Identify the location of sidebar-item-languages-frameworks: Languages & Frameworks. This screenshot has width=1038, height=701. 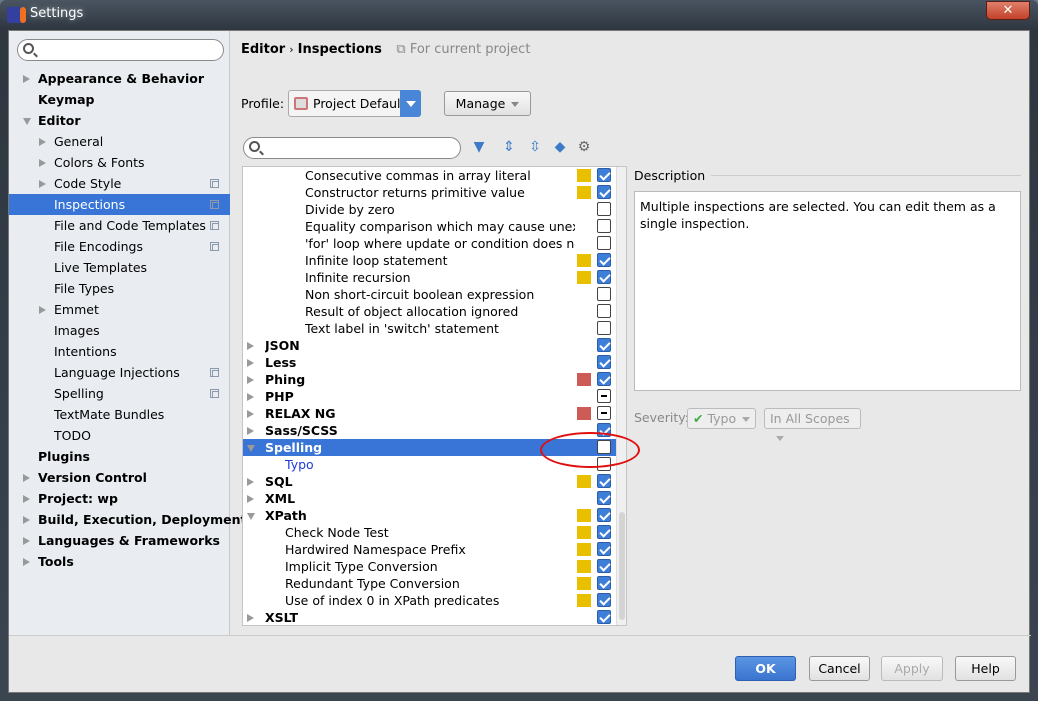
(119, 540).